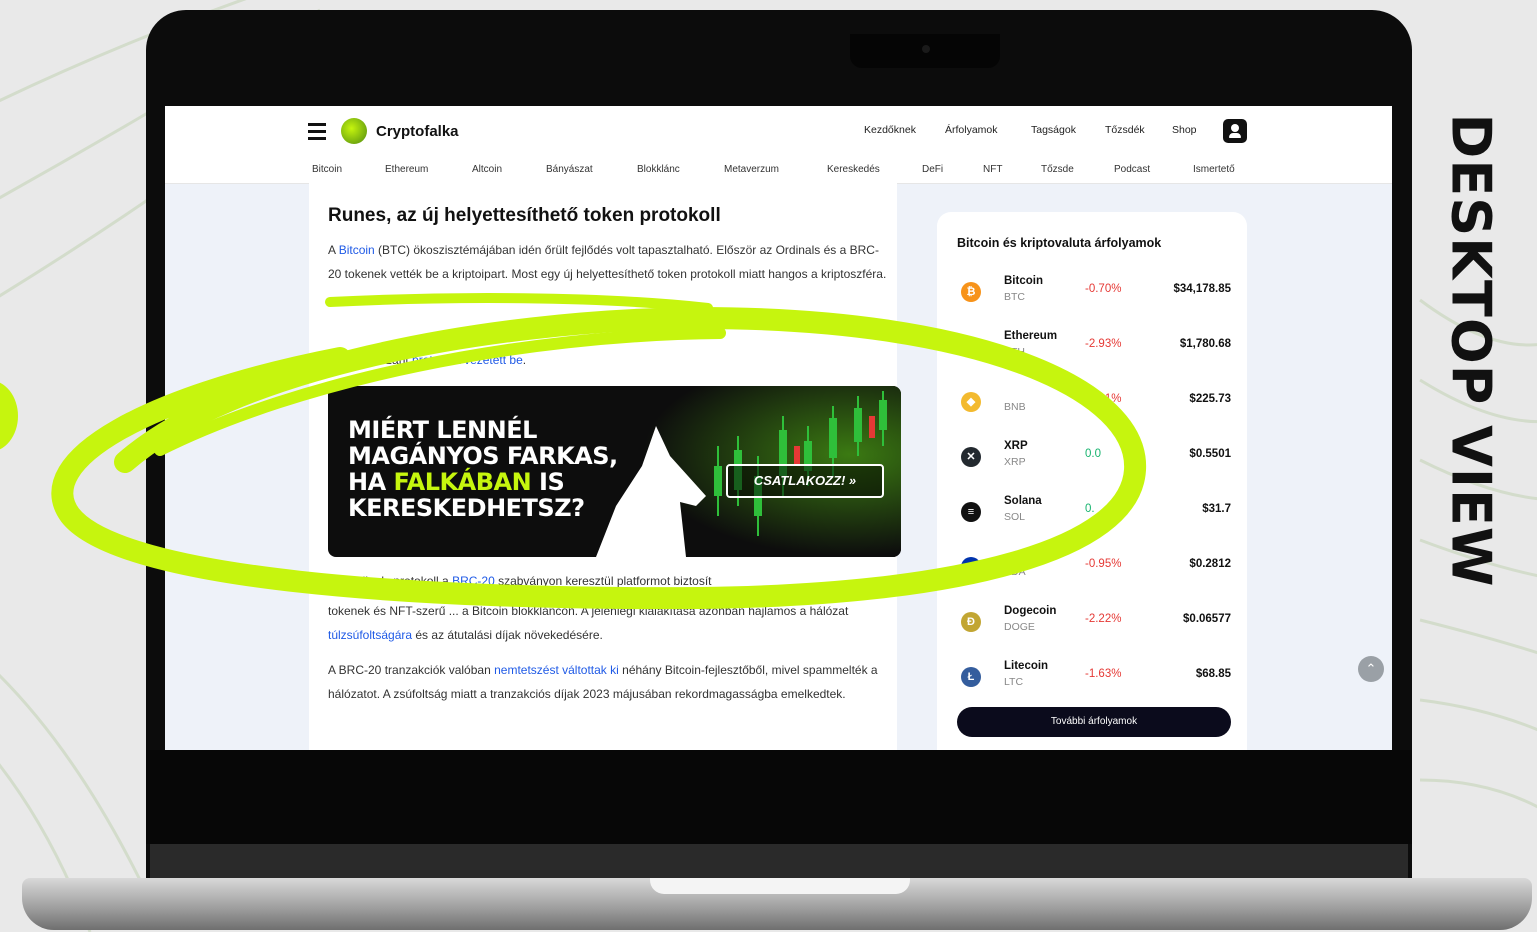 The height and width of the screenshot is (932, 1537). I want to click on coin-change: -1.63%, so click(1103, 674).